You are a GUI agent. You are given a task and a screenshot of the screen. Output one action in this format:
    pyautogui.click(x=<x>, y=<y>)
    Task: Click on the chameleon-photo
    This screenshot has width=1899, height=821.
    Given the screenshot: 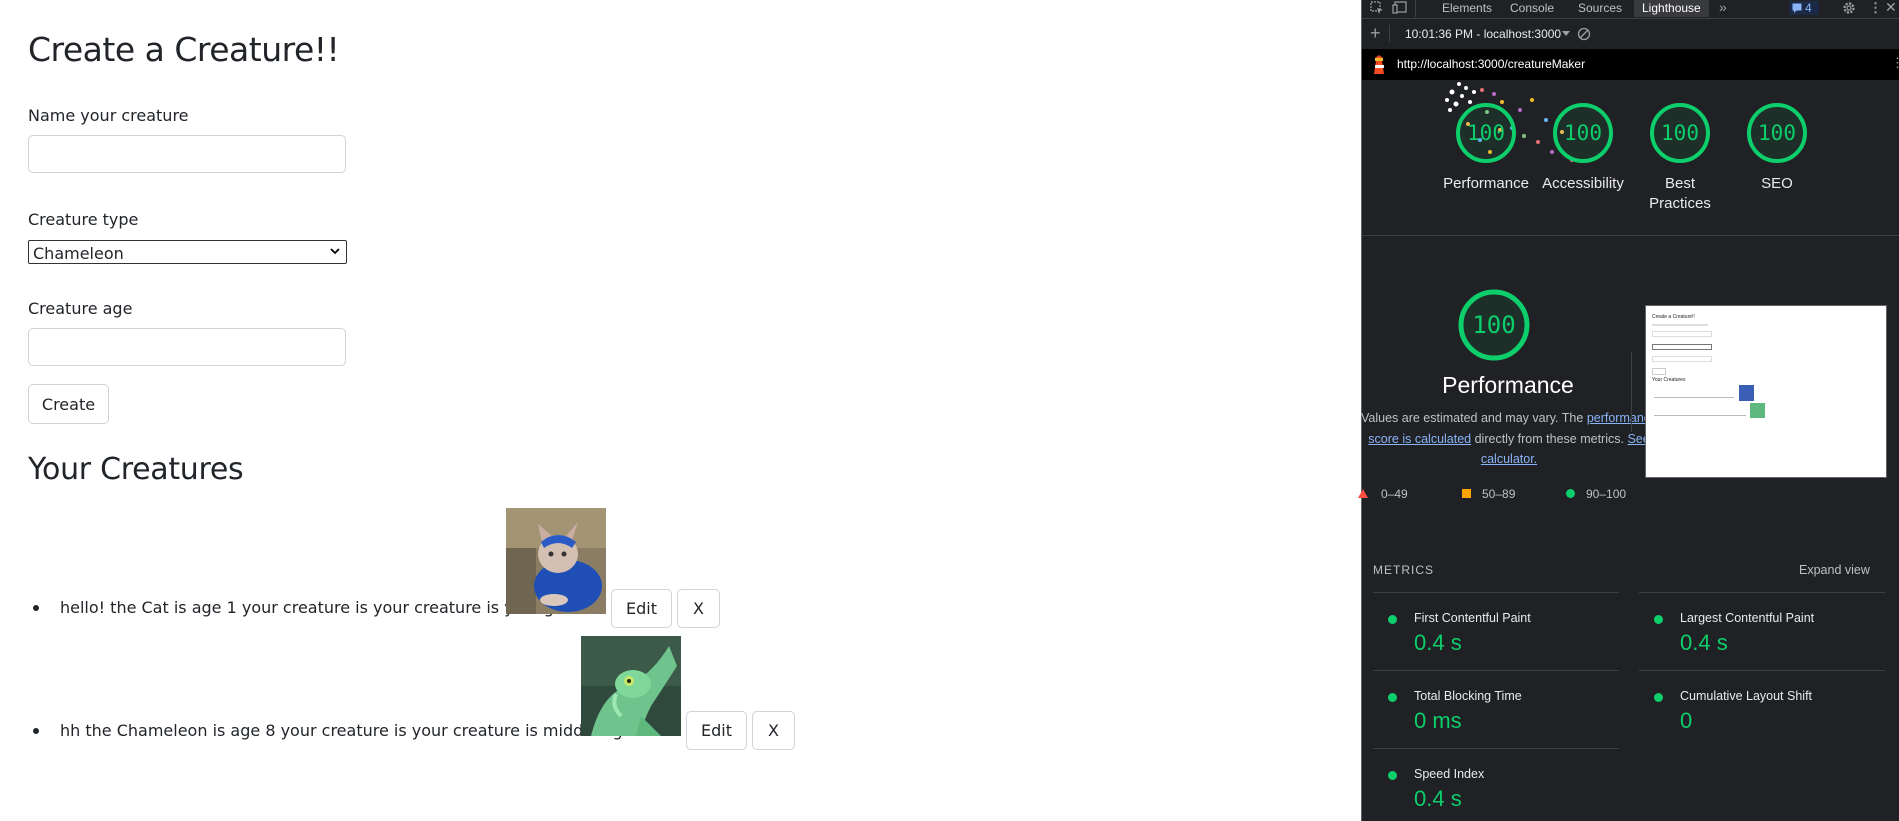 What is the action you would take?
    pyautogui.click(x=631, y=689)
    